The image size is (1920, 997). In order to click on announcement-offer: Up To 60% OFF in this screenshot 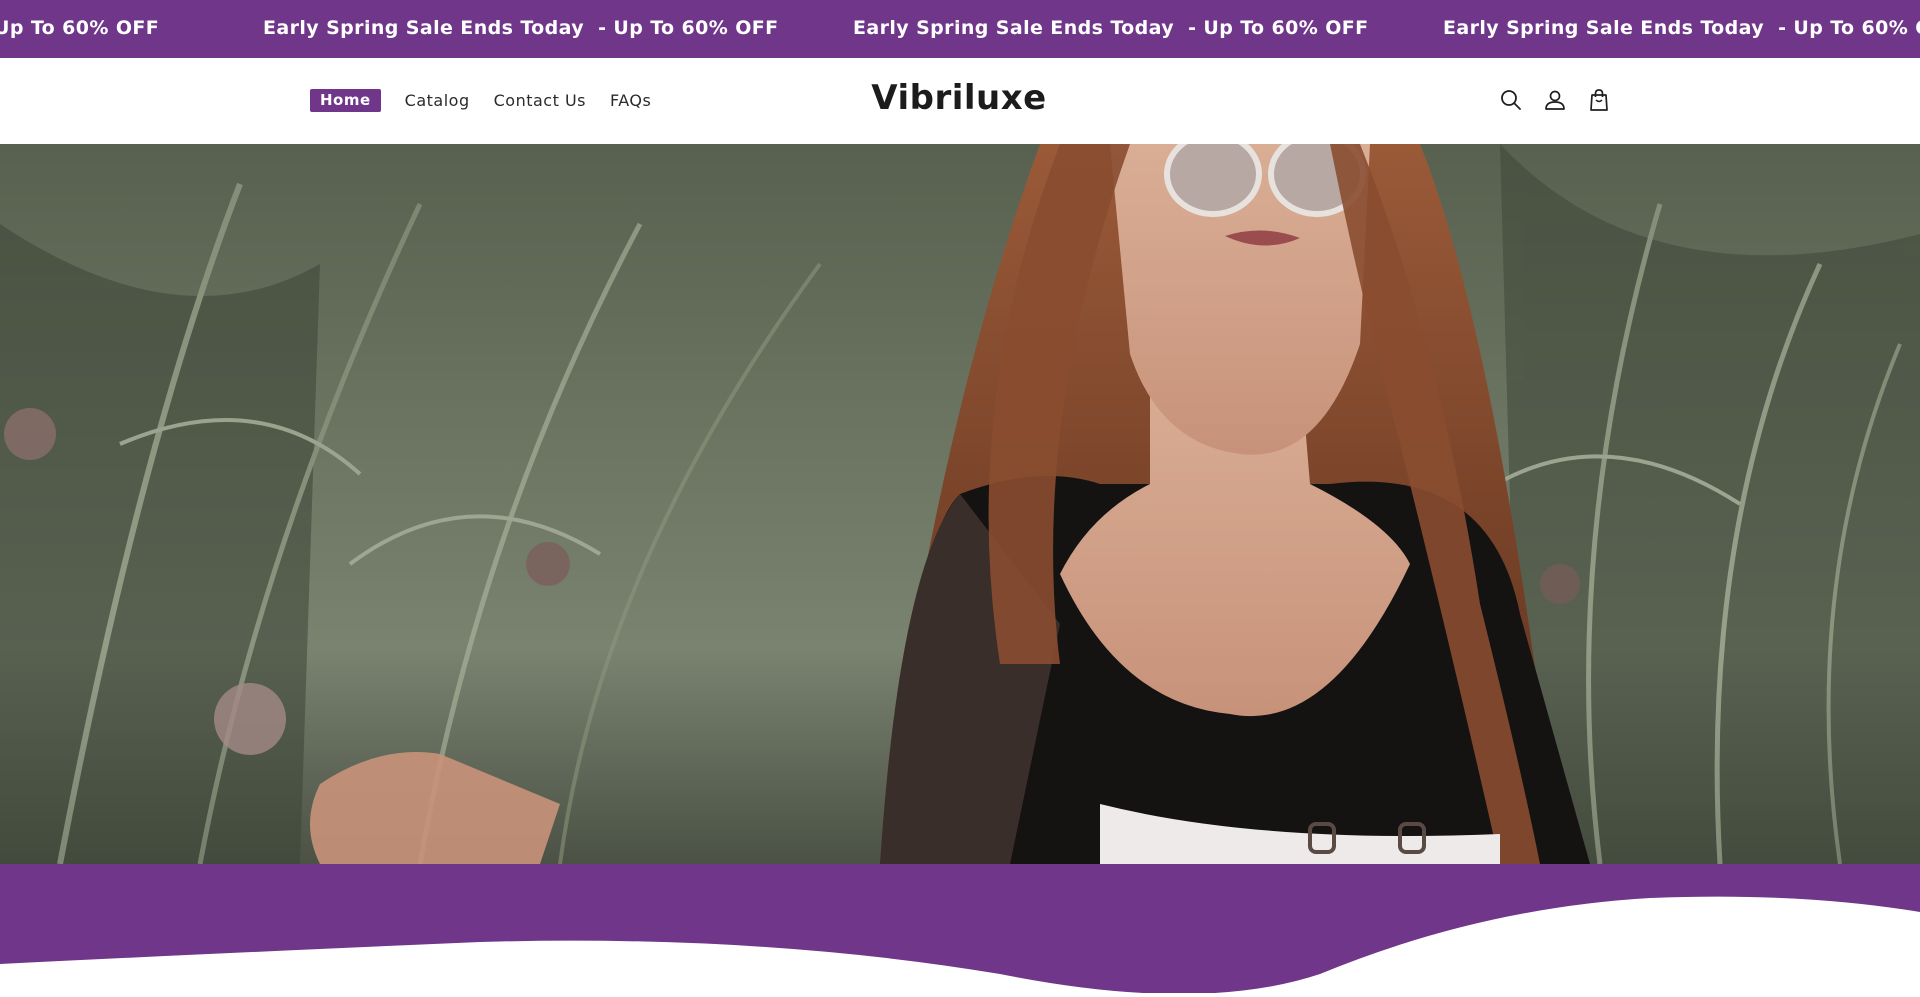, I will do `click(80, 28)`.